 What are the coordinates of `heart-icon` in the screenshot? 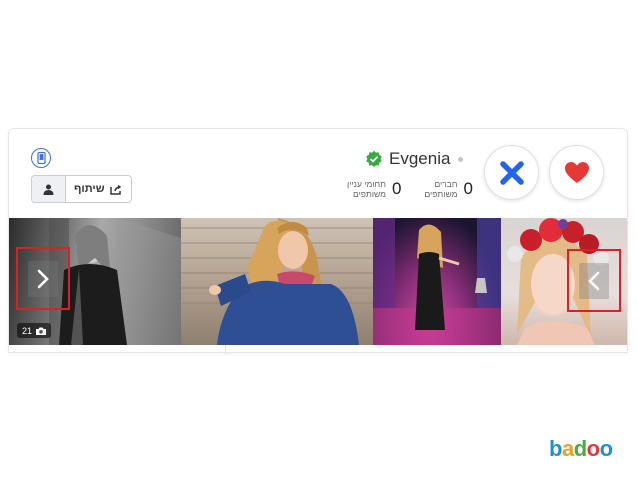 It's located at (576, 172).